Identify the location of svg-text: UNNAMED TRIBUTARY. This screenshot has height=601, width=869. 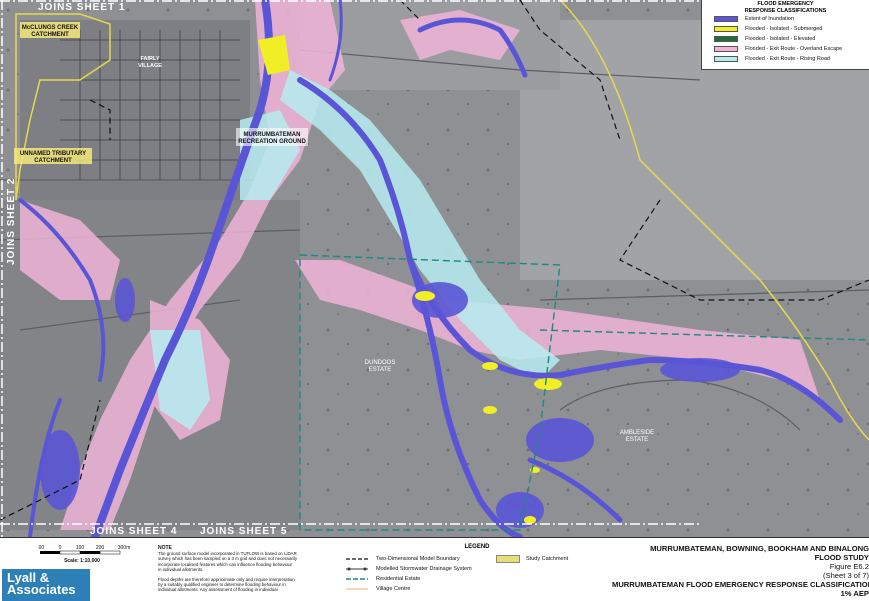
(53, 154).